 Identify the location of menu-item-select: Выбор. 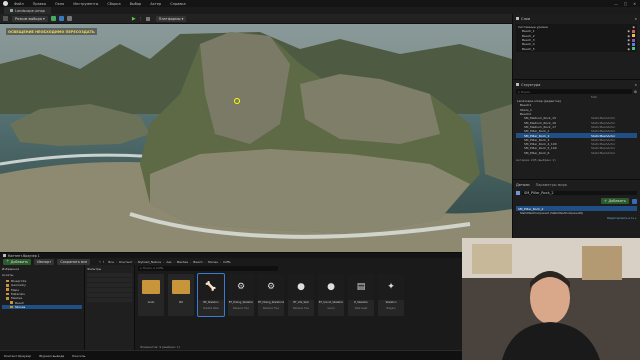
(136, 4).